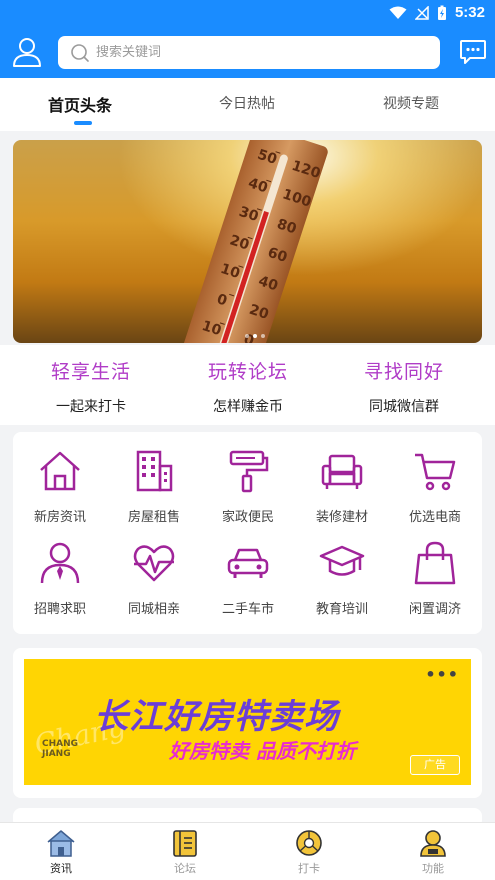 The width and height of the screenshot is (495, 880). What do you see at coordinates (154, 493) in the screenshot?
I see `category-rent-sale: 房屋租售` at bounding box center [154, 493].